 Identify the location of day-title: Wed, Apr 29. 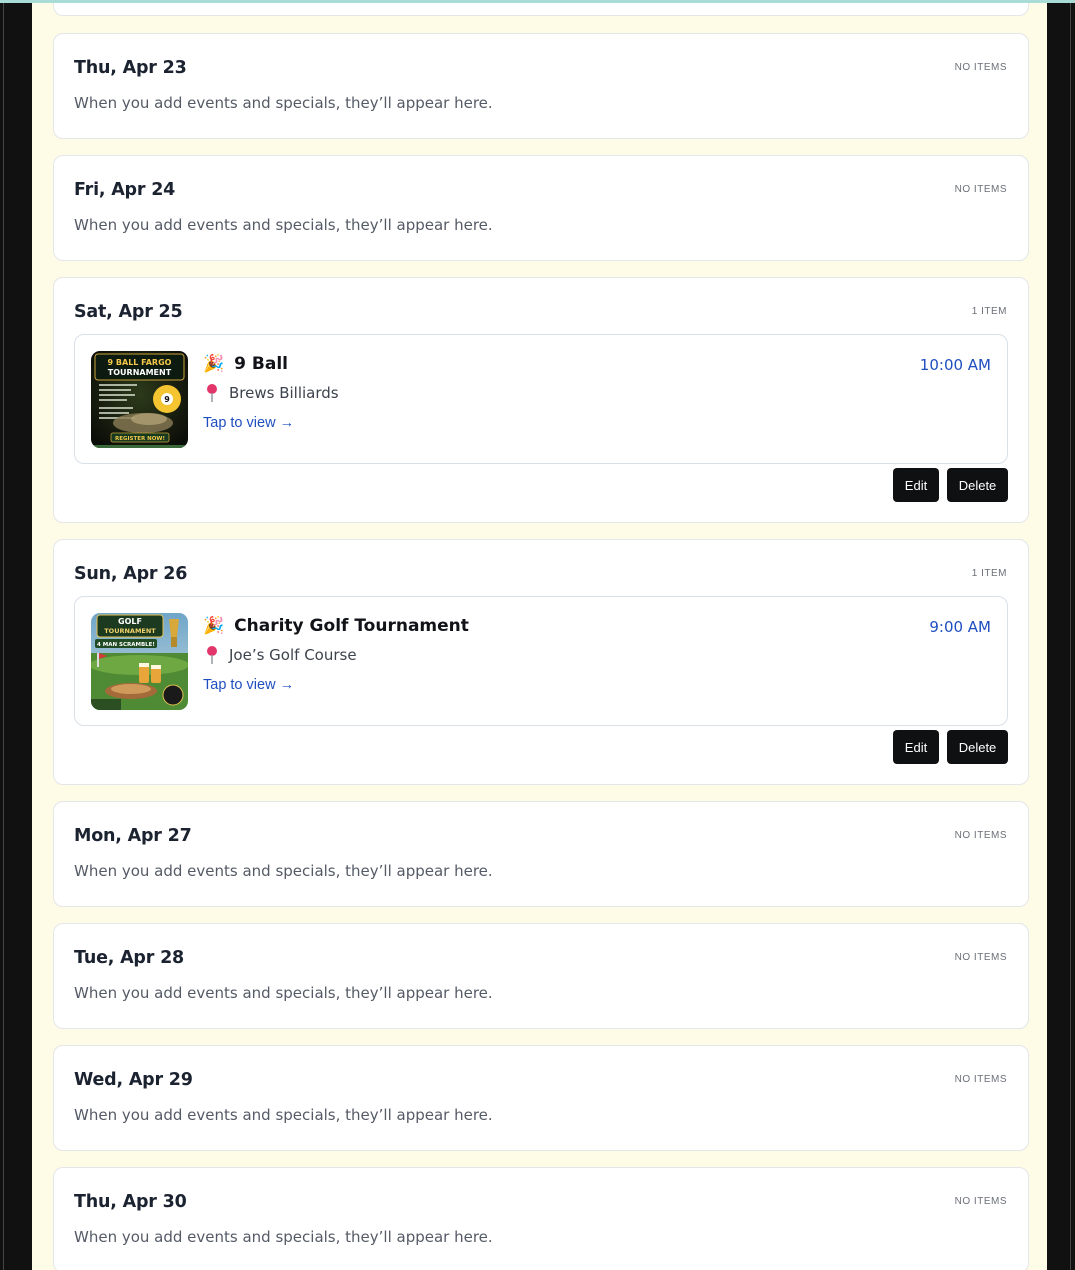
(133, 1080).